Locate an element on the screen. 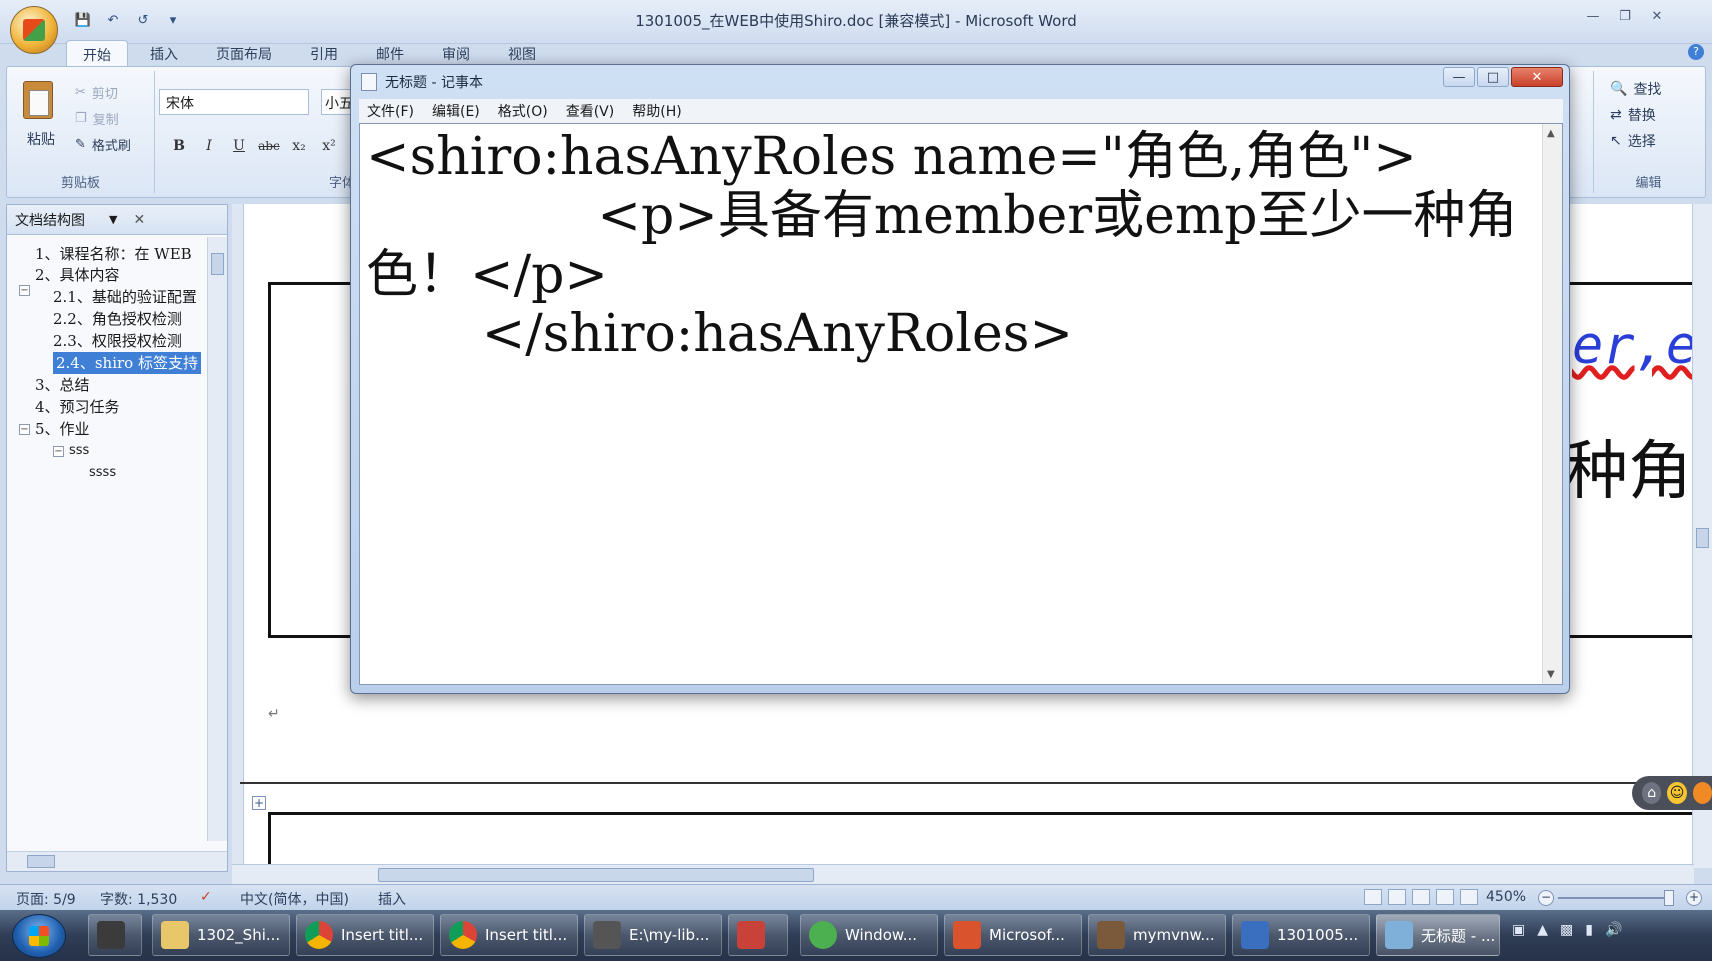 This screenshot has height=961, width=1712. scroll-up-icon: ▲ is located at coordinates (1551, 133).